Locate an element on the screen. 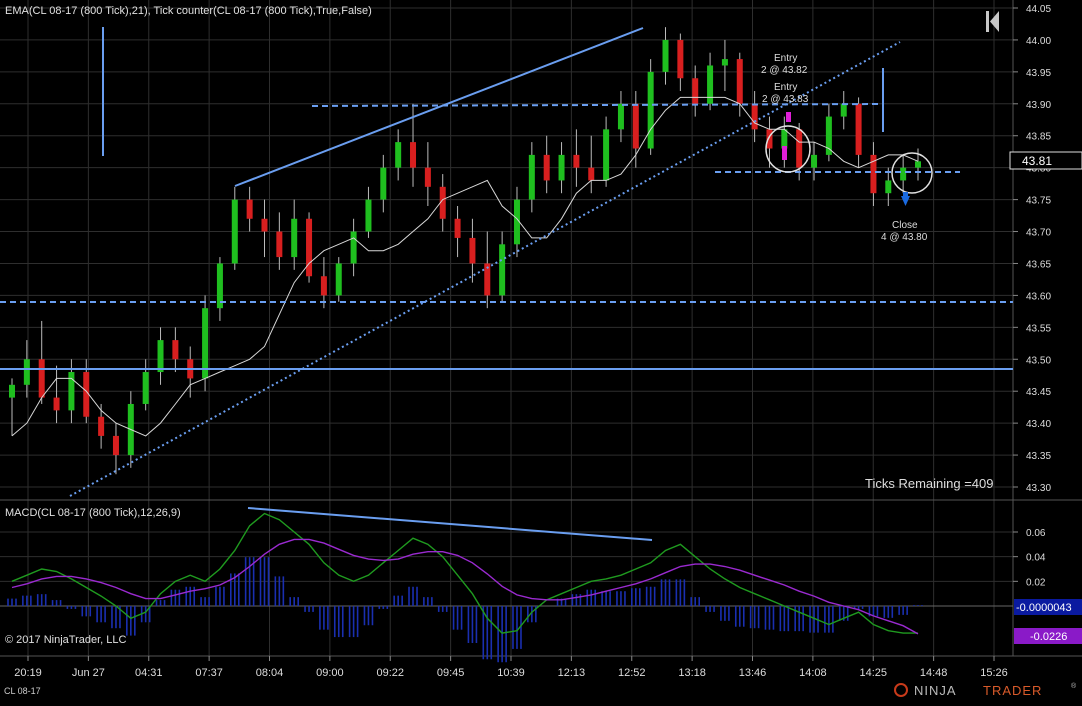 The width and height of the screenshot is (1082, 706). time-tick-label: 09:45 is located at coordinates (451, 673).